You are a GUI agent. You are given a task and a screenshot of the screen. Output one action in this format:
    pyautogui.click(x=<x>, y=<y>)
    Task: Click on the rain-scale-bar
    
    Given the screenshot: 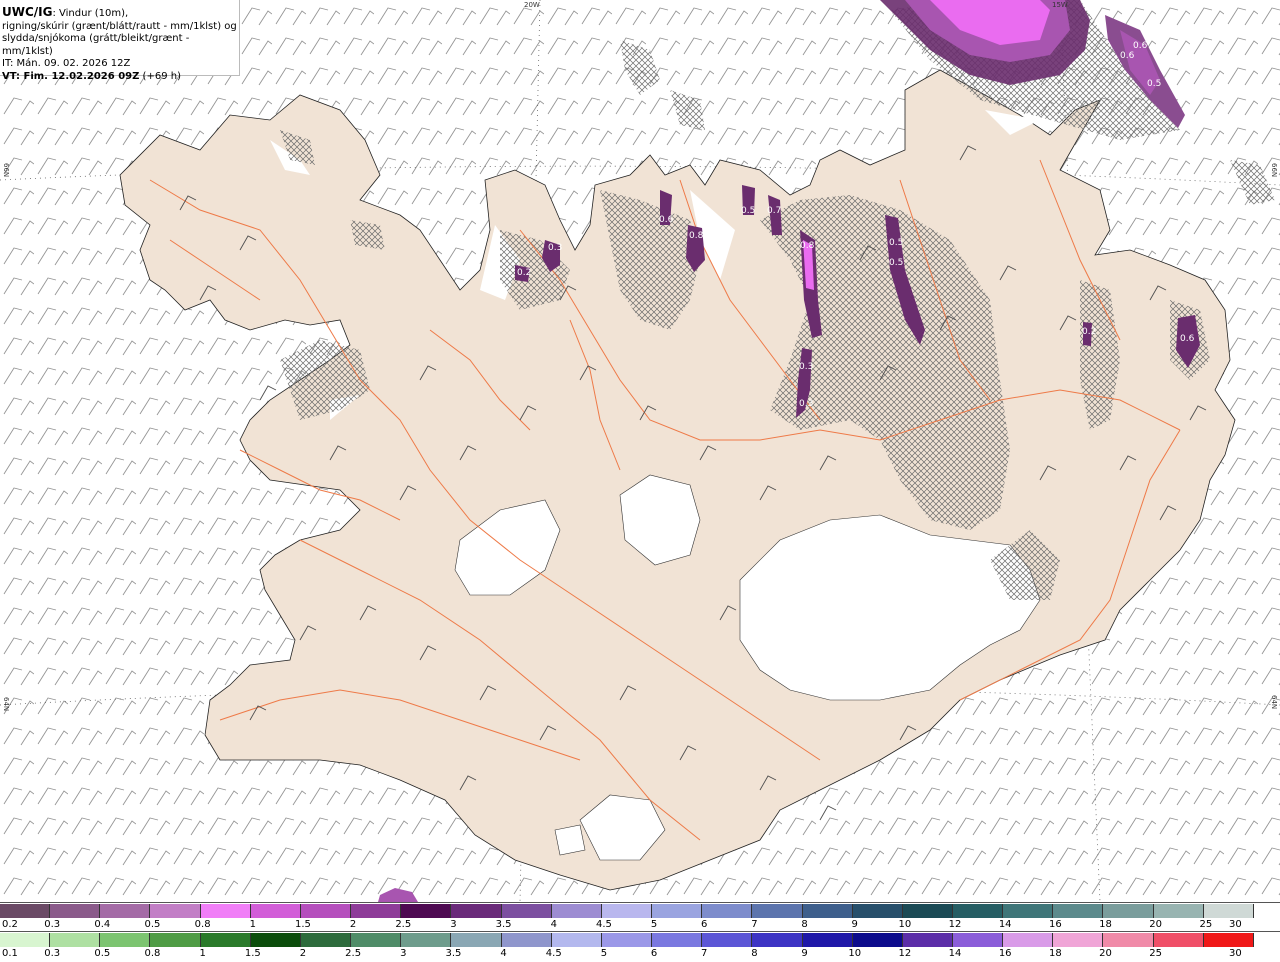 What is the action you would take?
    pyautogui.click(x=627, y=940)
    